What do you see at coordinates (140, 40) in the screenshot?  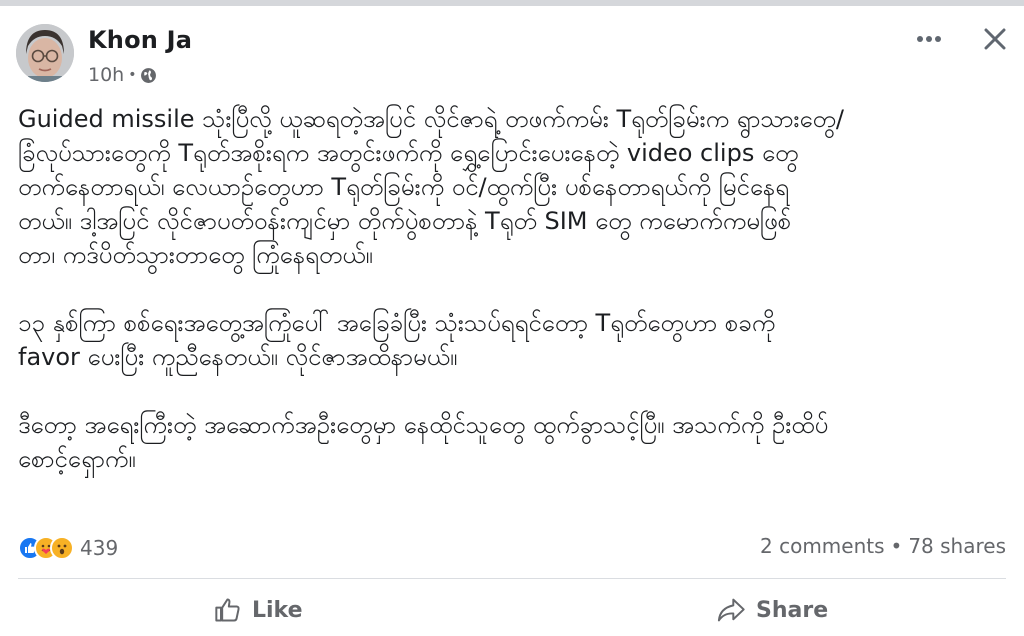 I see `author-name: Khon Ja` at bounding box center [140, 40].